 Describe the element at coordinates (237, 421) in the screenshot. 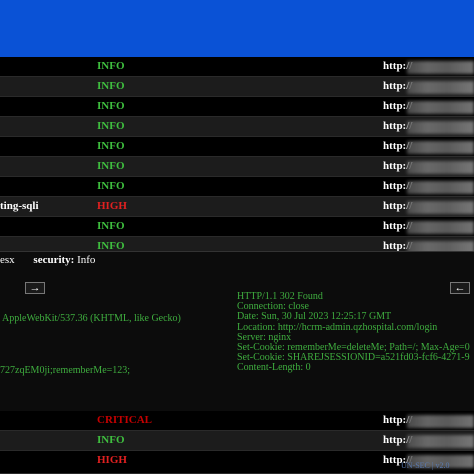

I see `table-row: CRITICAL http://` at that location.